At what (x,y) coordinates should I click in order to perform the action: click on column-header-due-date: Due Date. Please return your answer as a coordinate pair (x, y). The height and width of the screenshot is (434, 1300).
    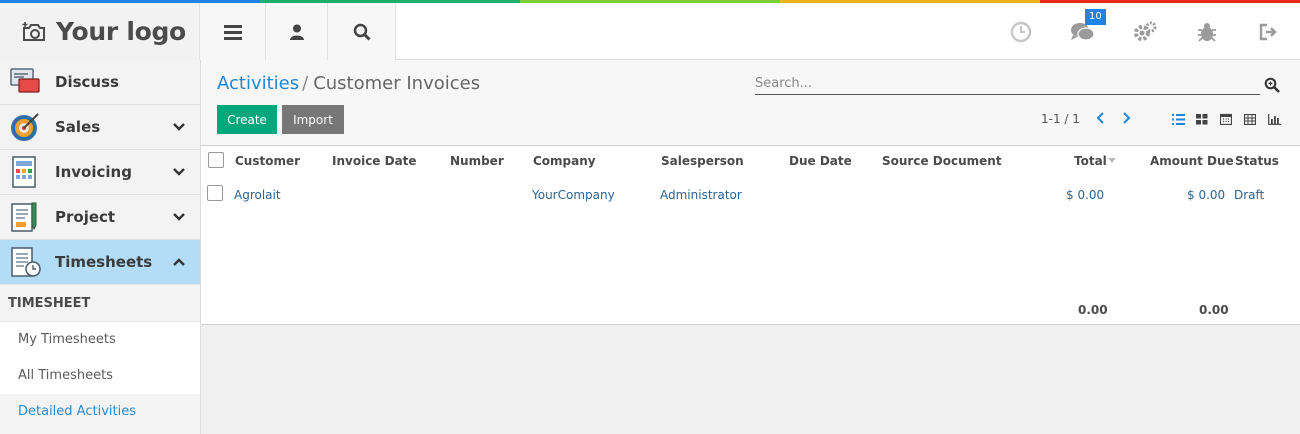
    Looking at the image, I should click on (820, 161).